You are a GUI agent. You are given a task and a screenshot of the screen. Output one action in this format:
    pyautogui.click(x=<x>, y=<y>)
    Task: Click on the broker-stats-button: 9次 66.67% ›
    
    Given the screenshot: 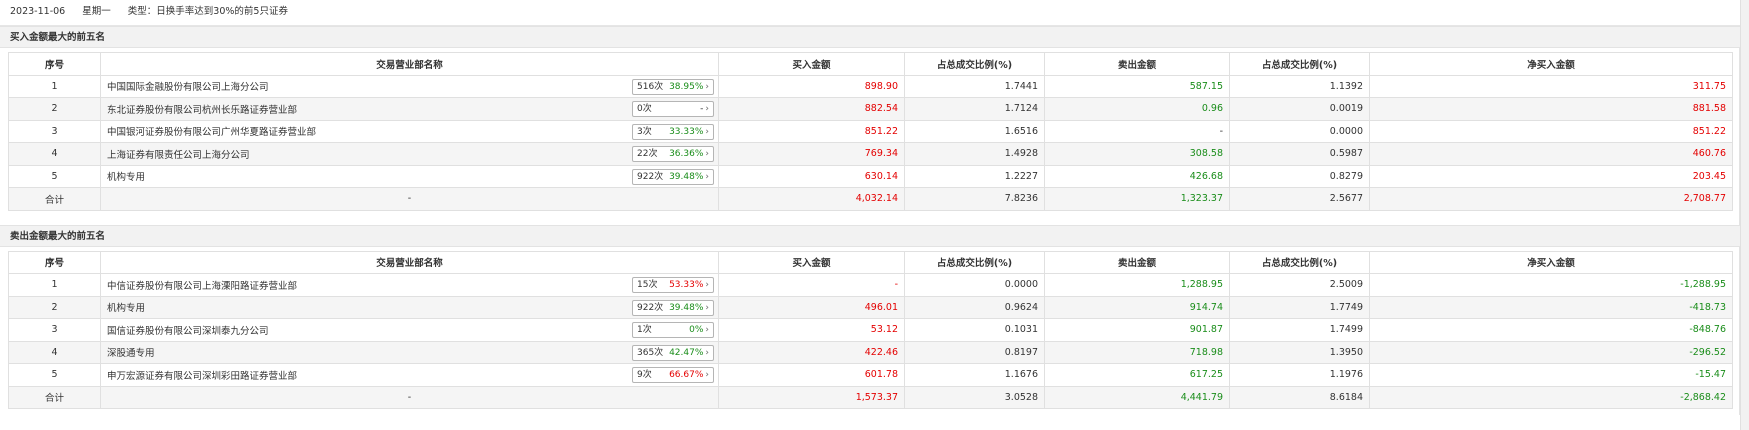 What is the action you would take?
    pyautogui.click(x=673, y=375)
    